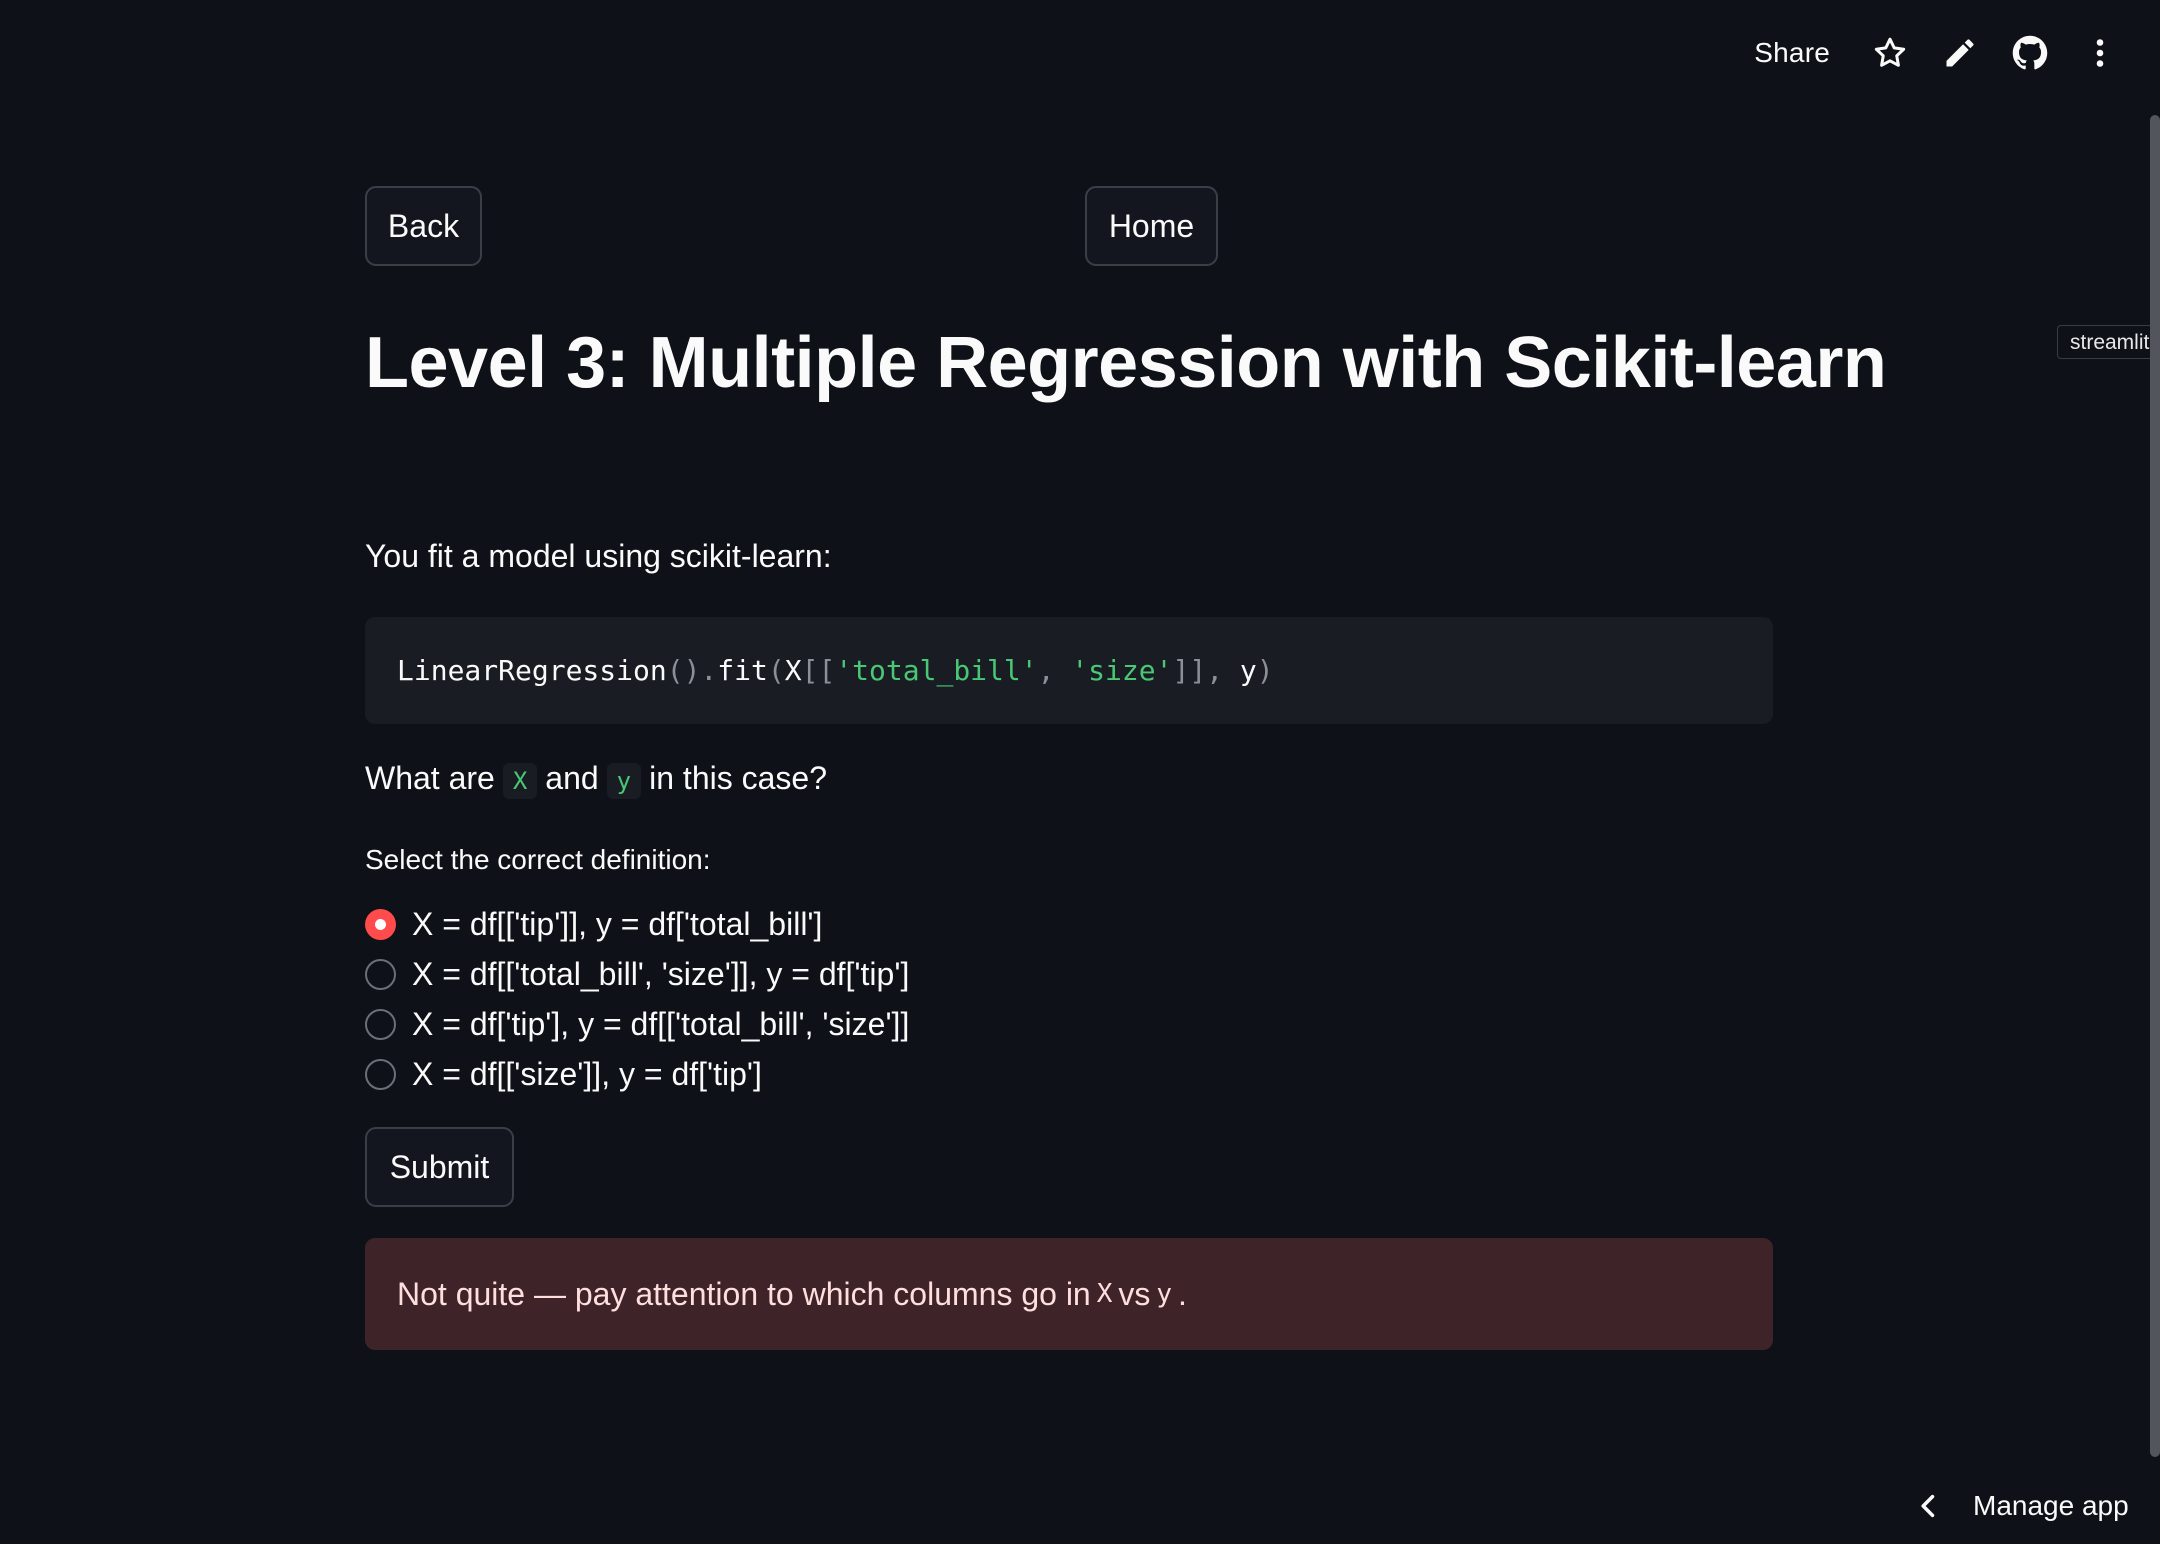 This screenshot has width=2160, height=1544. What do you see at coordinates (598, 556) in the screenshot?
I see `intro-text: You fit a model using scikit-learn:` at bounding box center [598, 556].